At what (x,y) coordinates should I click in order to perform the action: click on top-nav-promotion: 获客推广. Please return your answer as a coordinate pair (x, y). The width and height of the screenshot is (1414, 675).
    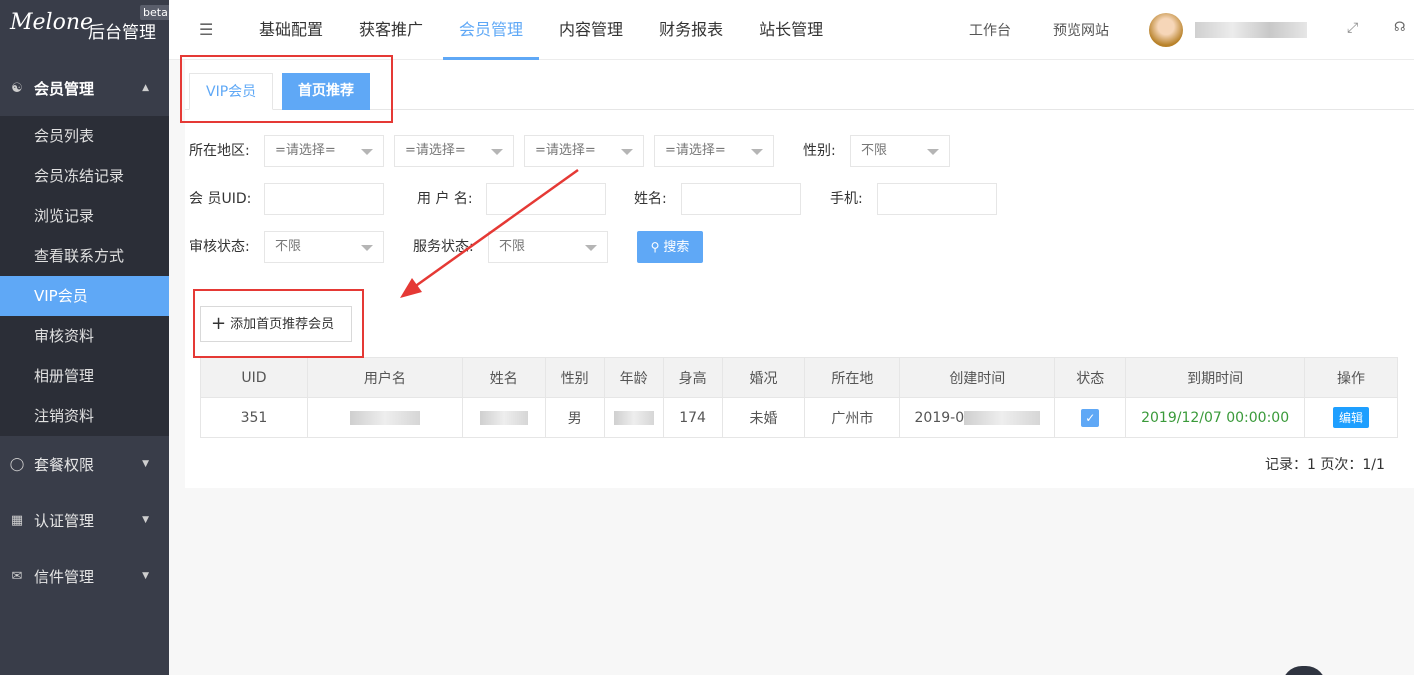
    Looking at the image, I should click on (391, 30).